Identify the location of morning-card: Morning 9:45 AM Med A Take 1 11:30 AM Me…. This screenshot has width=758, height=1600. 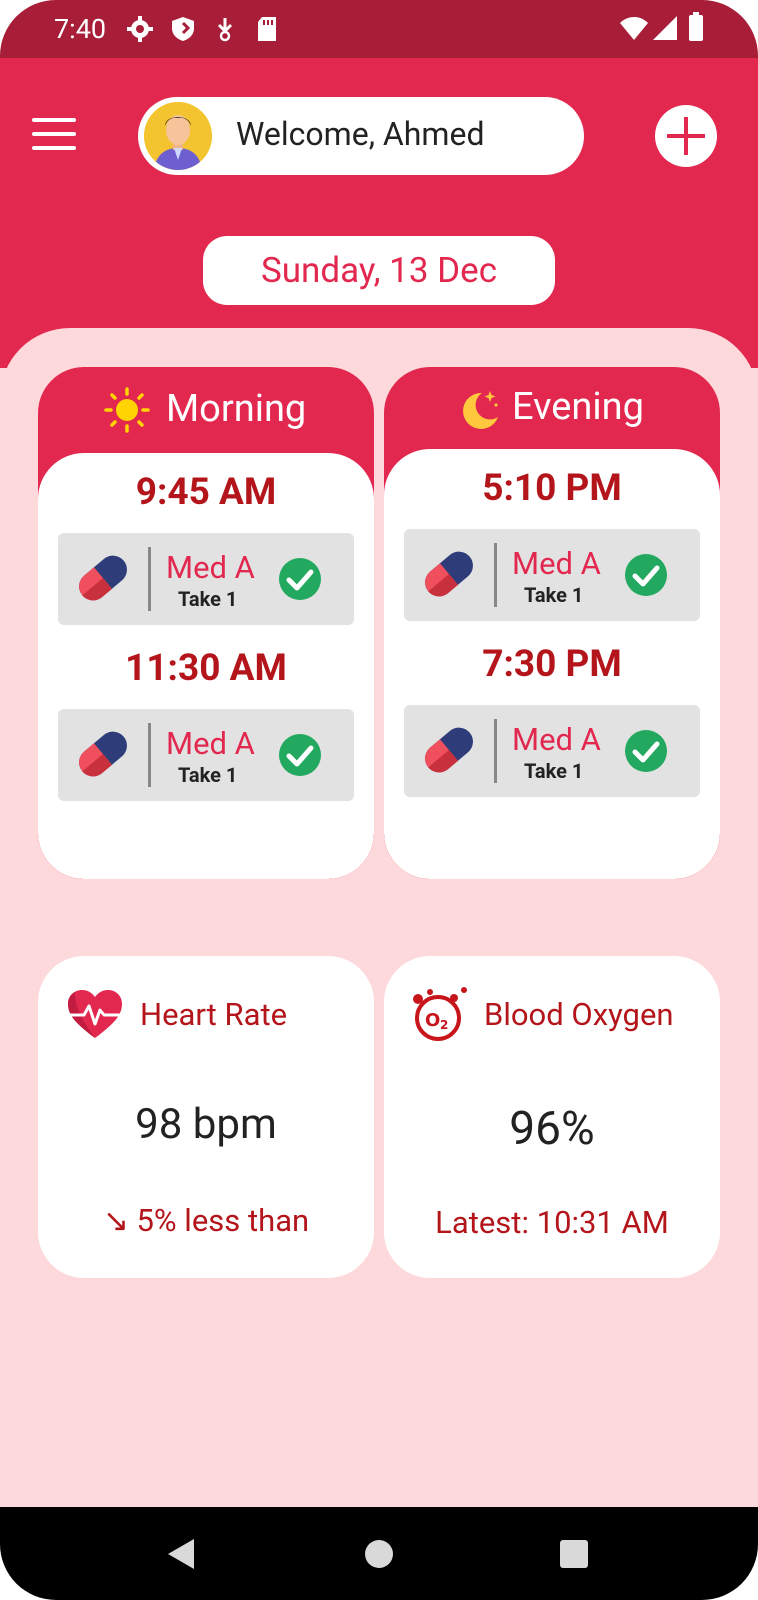
(206, 623).